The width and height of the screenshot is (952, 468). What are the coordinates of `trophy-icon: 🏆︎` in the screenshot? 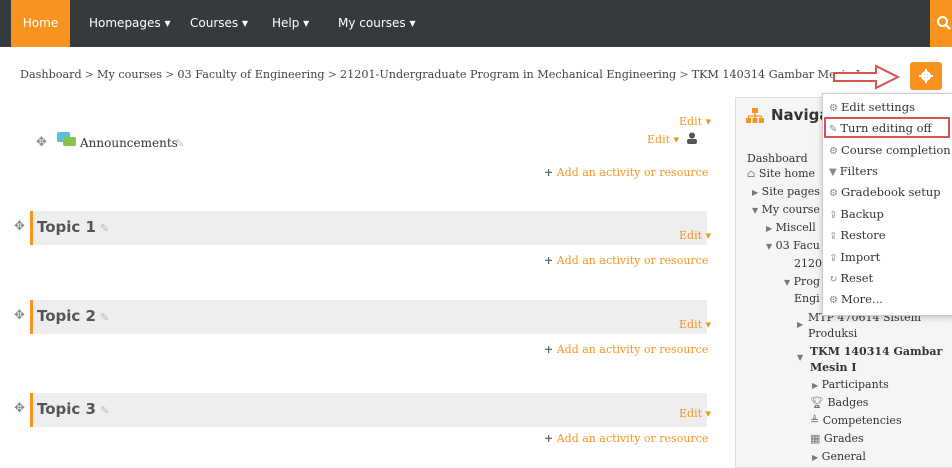 It's located at (817, 402).